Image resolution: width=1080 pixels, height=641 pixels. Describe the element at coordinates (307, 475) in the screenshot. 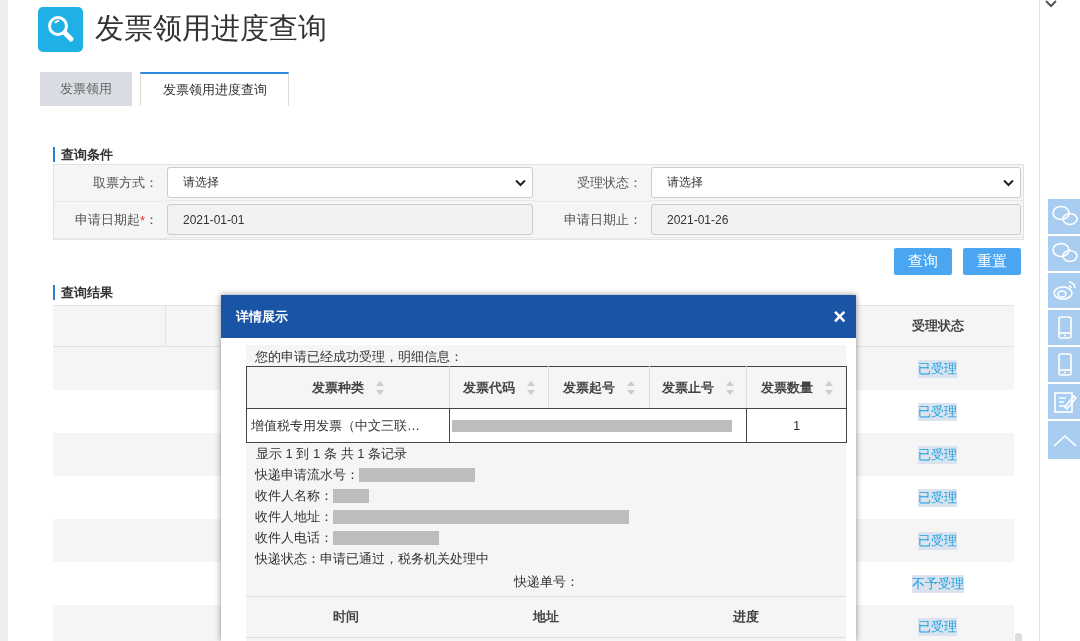

I see `field-label: 快递申请流水号：` at that location.